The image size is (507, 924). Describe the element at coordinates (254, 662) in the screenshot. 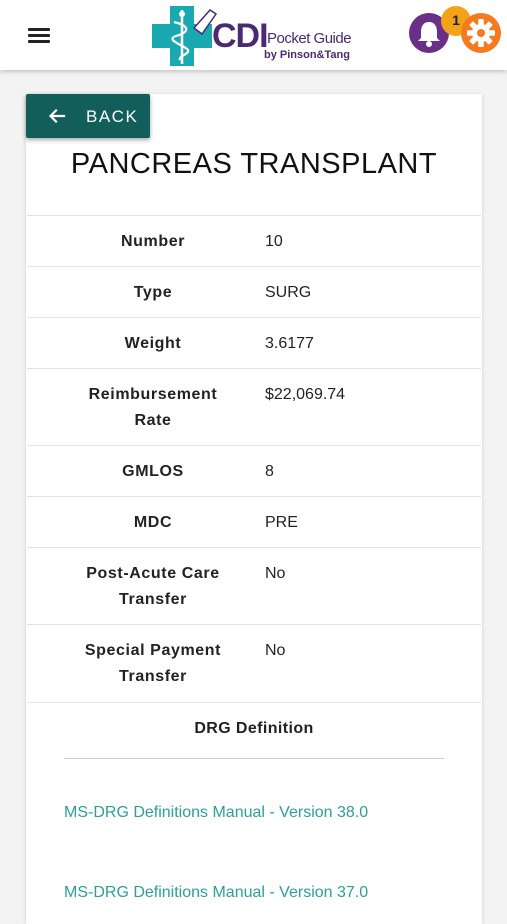

I see `detail-row-special-payment-transfer: Special Payment Transfer No` at that location.